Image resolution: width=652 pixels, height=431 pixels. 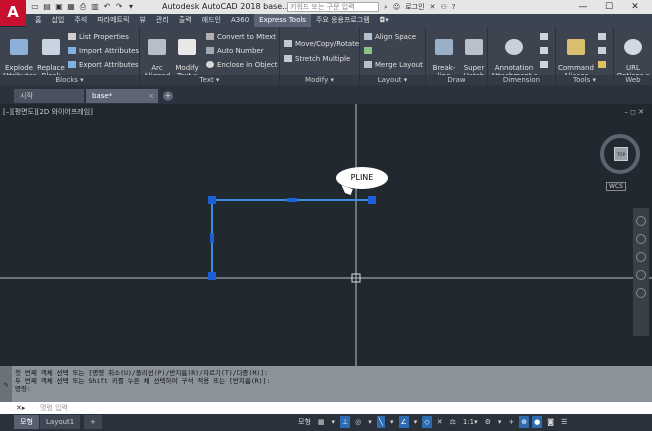 I want to click on dimension-panel-title: Dimension, so click(x=521, y=80).